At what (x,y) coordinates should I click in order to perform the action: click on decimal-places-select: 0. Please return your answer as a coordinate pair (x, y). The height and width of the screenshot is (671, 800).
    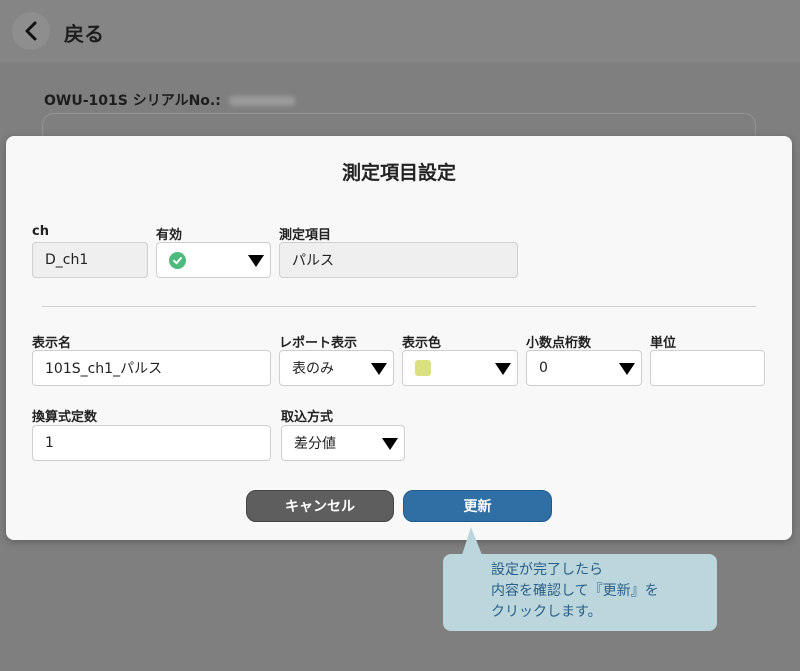
    Looking at the image, I should click on (584, 368).